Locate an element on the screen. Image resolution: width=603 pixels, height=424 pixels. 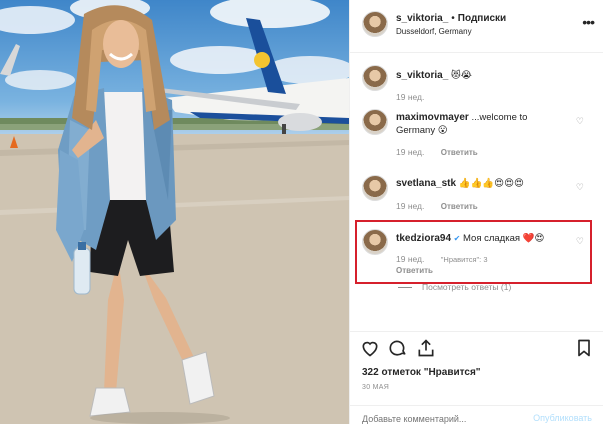
comment-username: maximovmayer is located at coordinates (432, 117).